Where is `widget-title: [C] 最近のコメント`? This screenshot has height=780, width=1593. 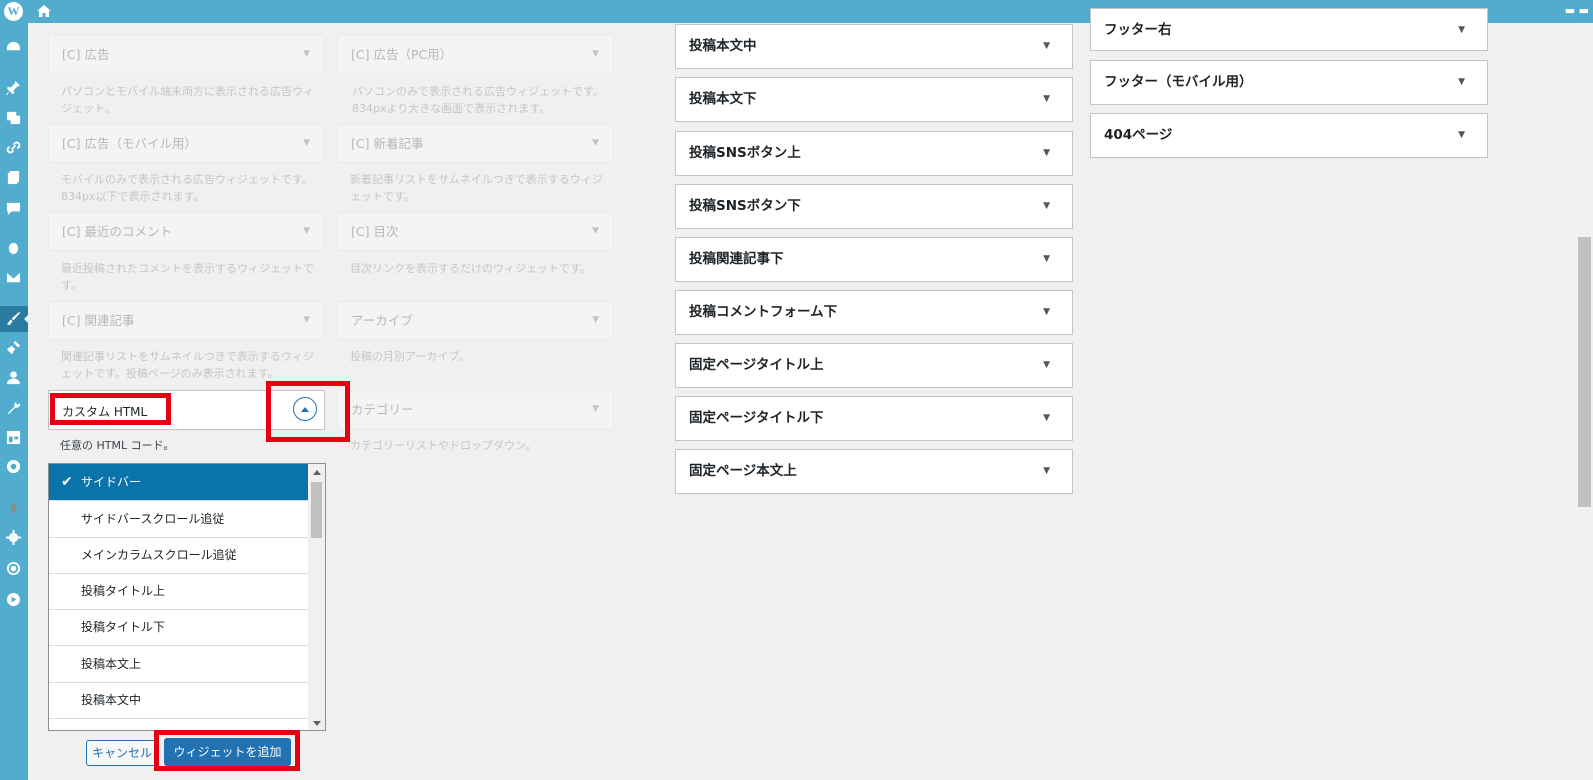 widget-title: [C] 最近のコメント is located at coordinates (117, 231).